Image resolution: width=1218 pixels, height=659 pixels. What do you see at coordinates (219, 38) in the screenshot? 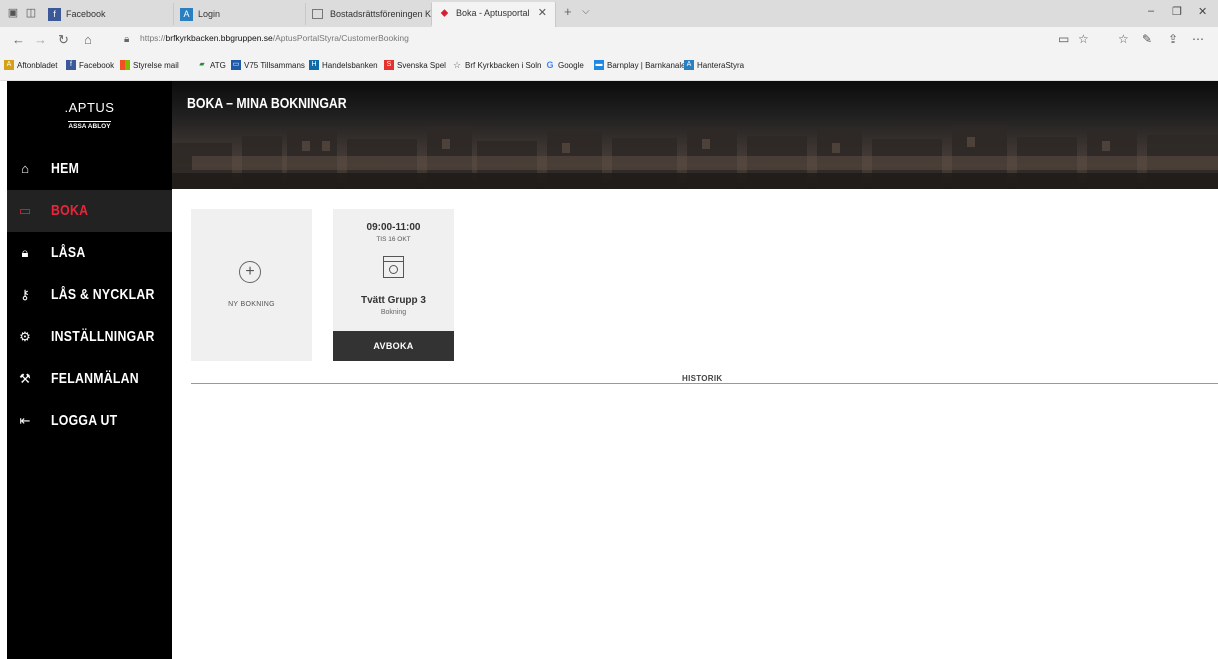
I see `url-host: brfkyrkbacken.bbgruppen.se` at bounding box center [219, 38].